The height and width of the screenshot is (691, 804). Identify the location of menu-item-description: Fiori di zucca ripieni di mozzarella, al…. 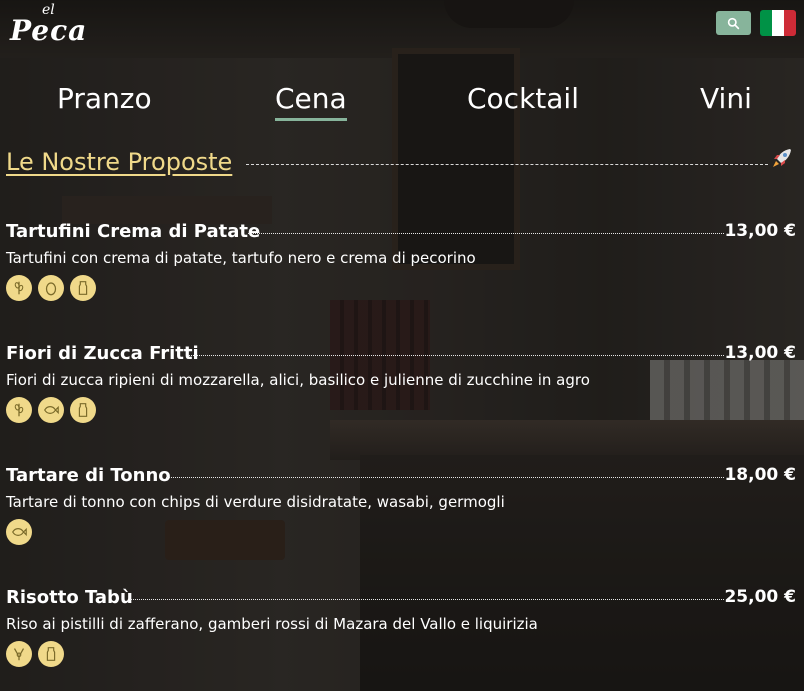
(298, 380).